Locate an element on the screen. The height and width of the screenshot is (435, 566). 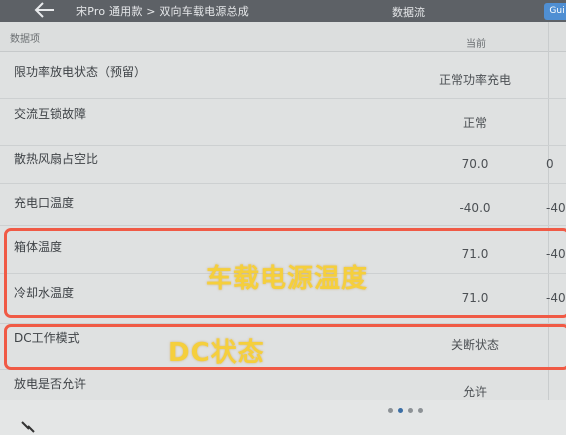
row-value: -40.0 is located at coordinates (475, 208).